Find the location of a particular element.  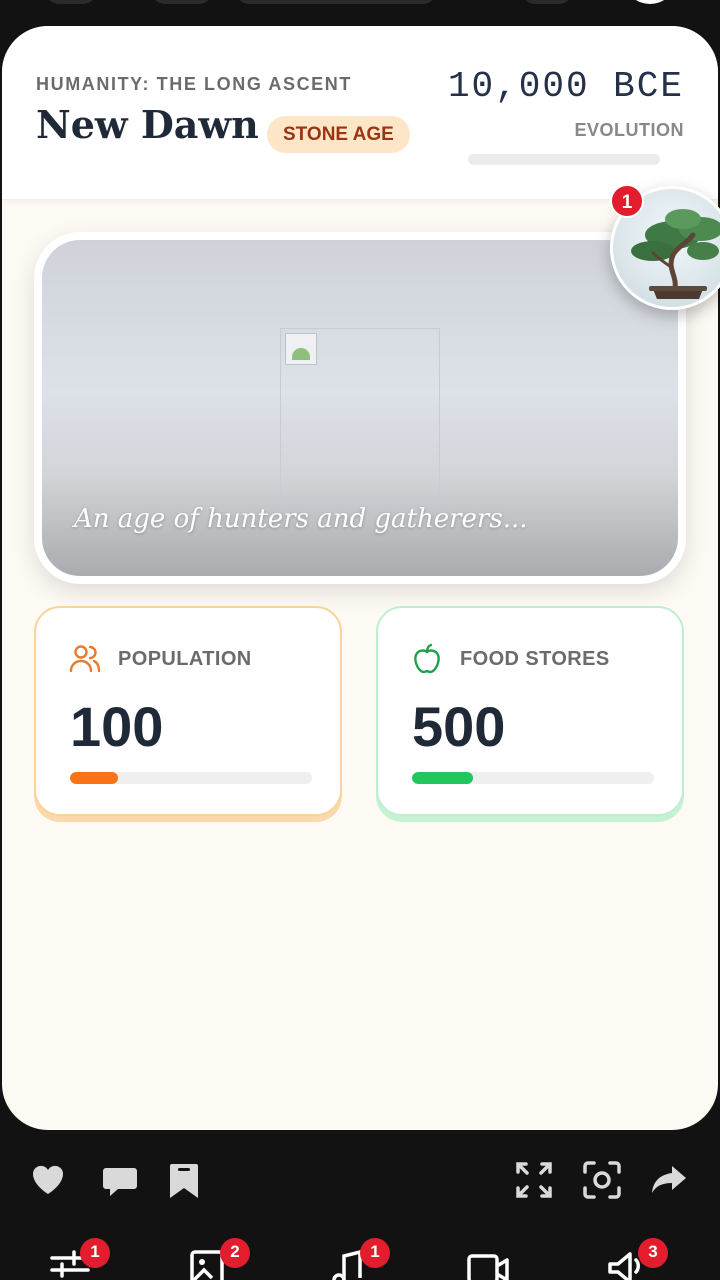

food-stores-card: FOOD STORES 500 is located at coordinates (530, 711).